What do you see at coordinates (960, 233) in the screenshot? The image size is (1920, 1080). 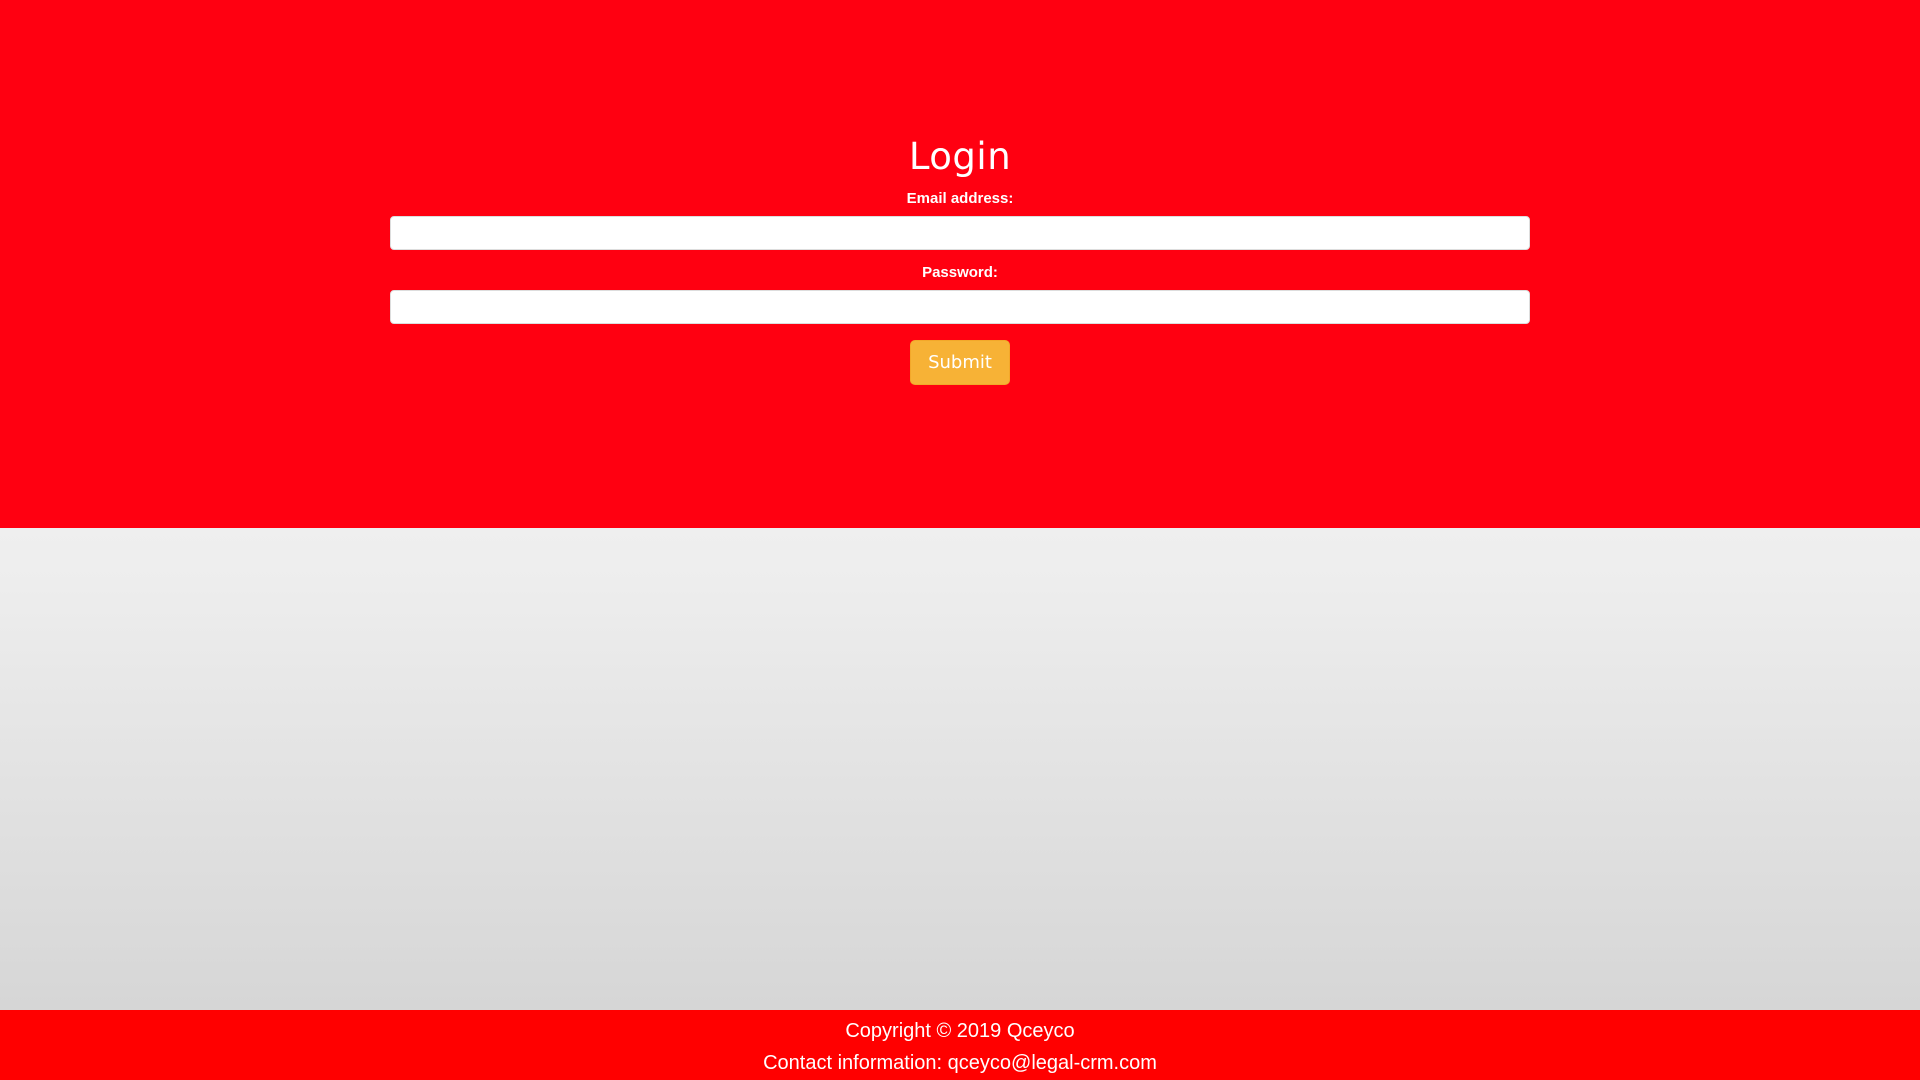 I see `email-field` at bounding box center [960, 233].